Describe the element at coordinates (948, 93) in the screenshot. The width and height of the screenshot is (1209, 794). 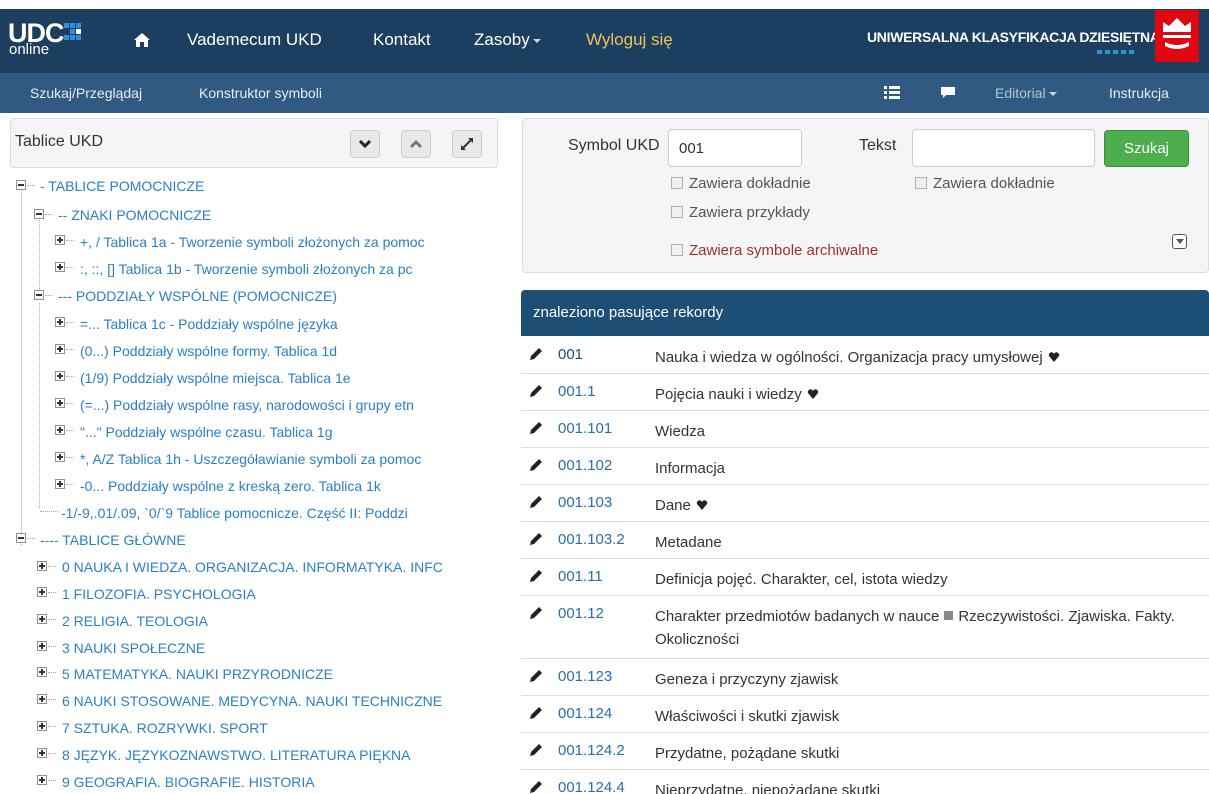
I see `comment-icon` at that location.